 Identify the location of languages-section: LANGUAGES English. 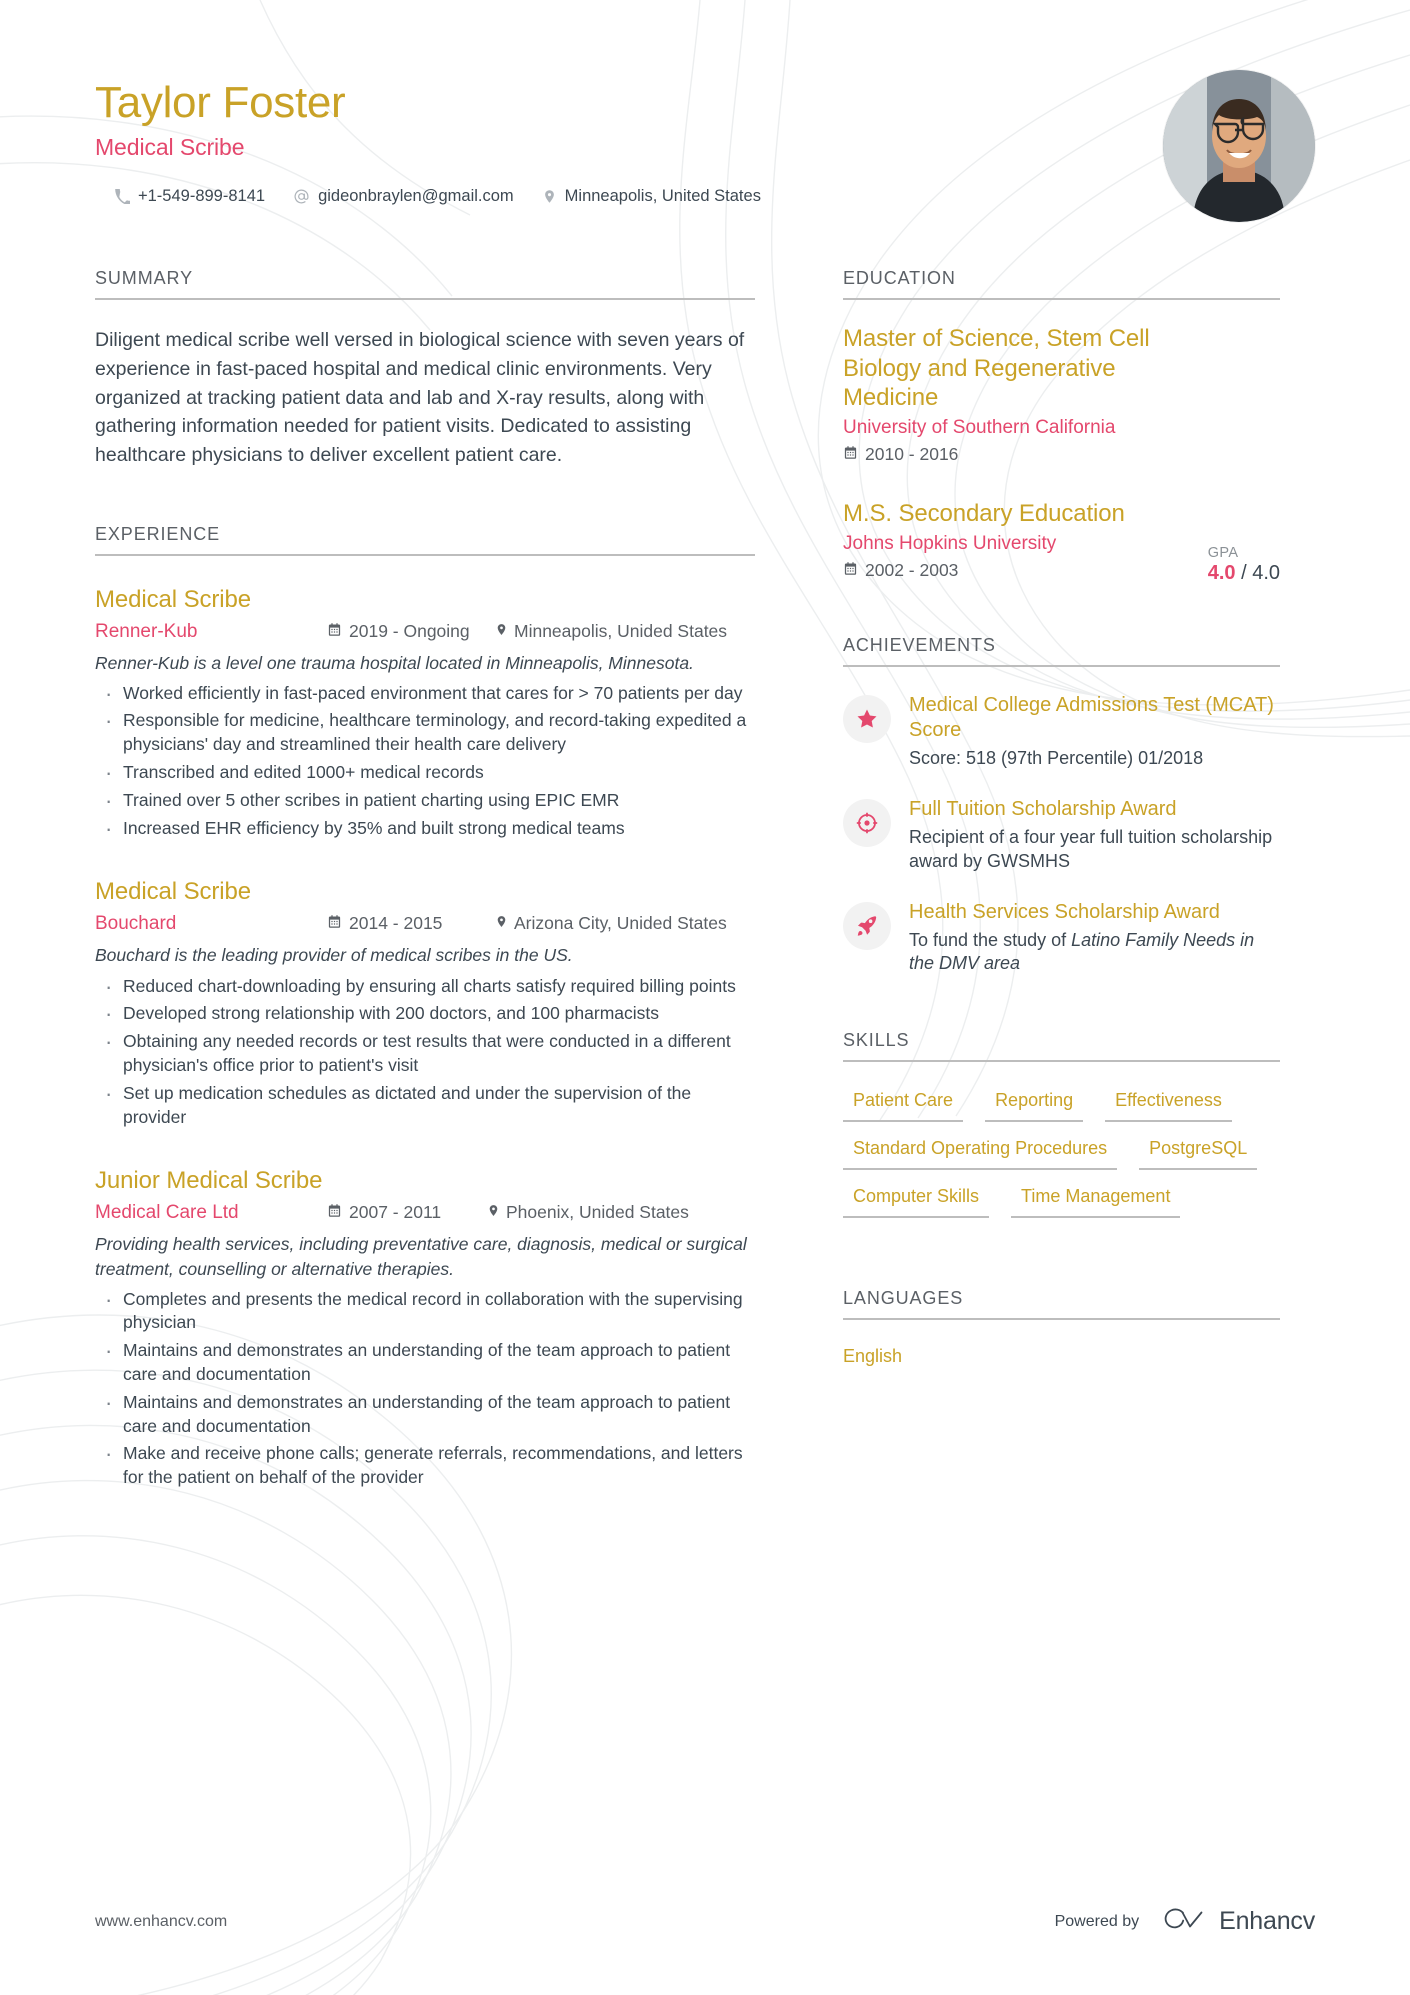
(1061, 1327).